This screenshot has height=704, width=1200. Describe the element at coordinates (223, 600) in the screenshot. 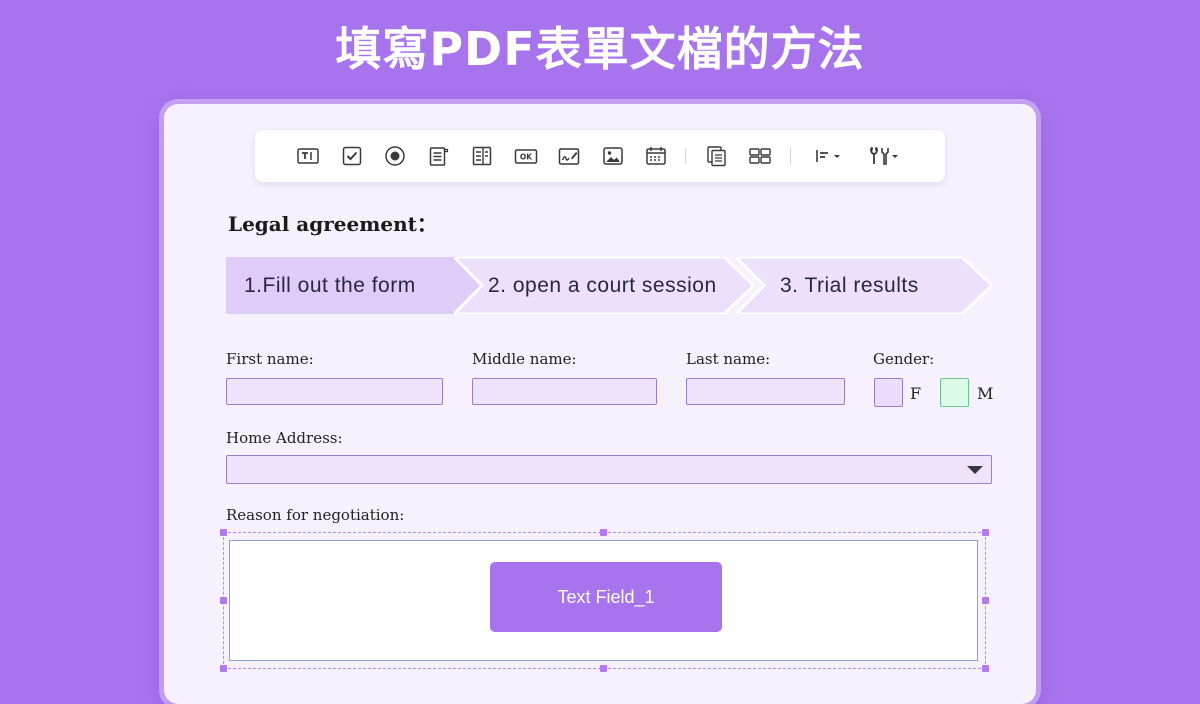

I see `resize-handle-left` at that location.